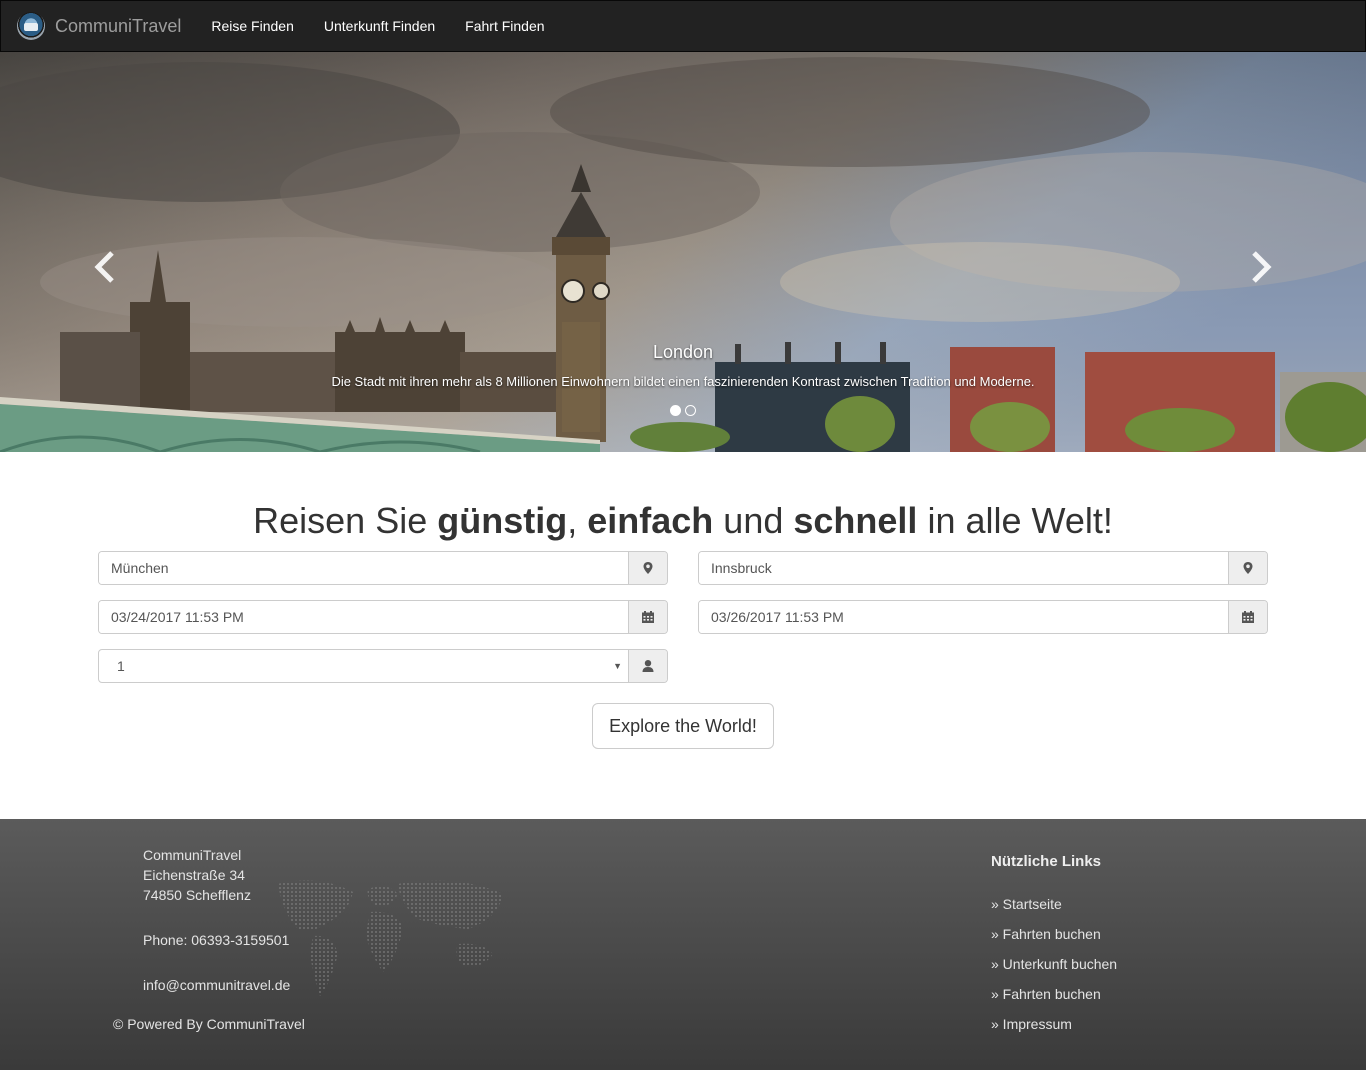  What do you see at coordinates (106, 267) in the screenshot?
I see `chevron-left-icon` at bounding box center [106, 267].